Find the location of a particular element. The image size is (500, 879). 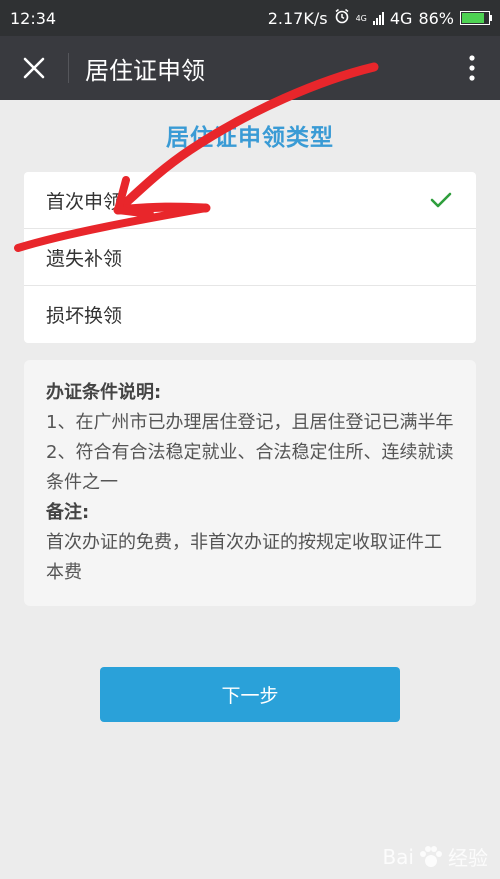

conditions-heading: 办证条件说明: is located at coordinates (104, 392).